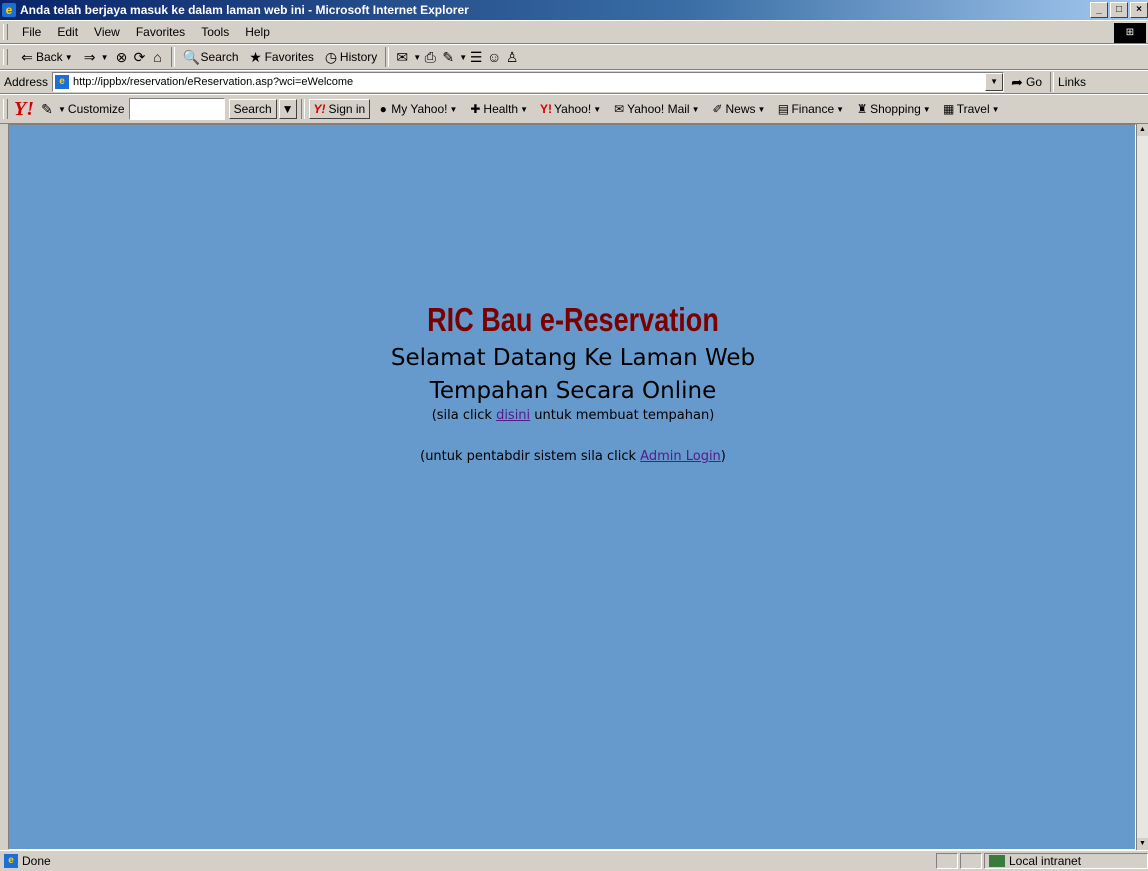 This screenshot has width=1148, height=871. I want to click on refresh-icon: ⟳, so click(140, 57).